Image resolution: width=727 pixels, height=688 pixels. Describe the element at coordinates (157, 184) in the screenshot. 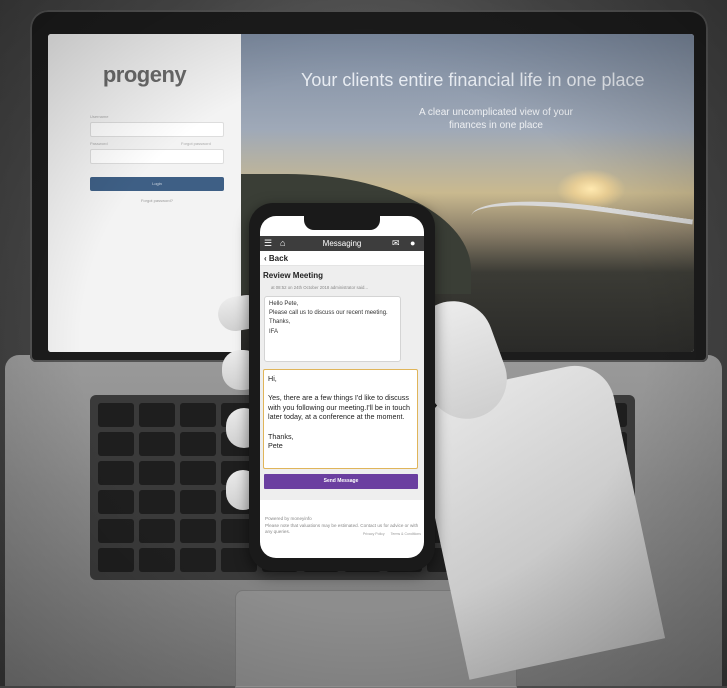

I see `login-button: Login` at that location.